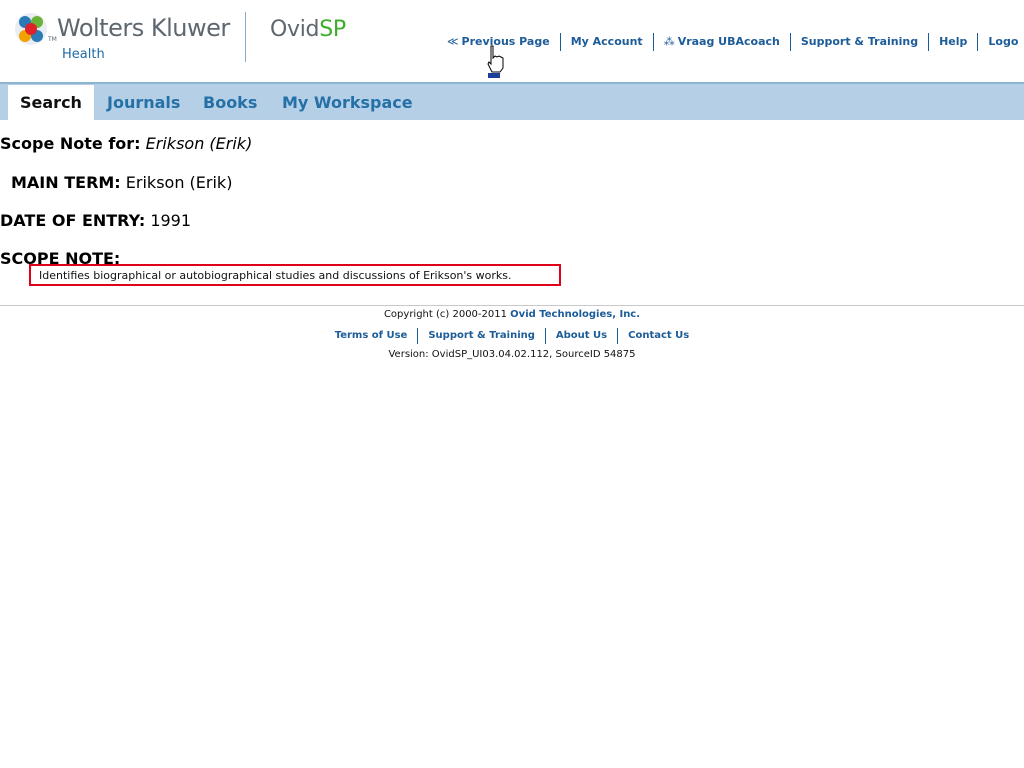 Image resolution: width=1024 pixels, height=768 pixels. Describe the element at coordinates (70, 143) in the screenshot. I see `scope-note-for-label: Scope Note for:` at that location.